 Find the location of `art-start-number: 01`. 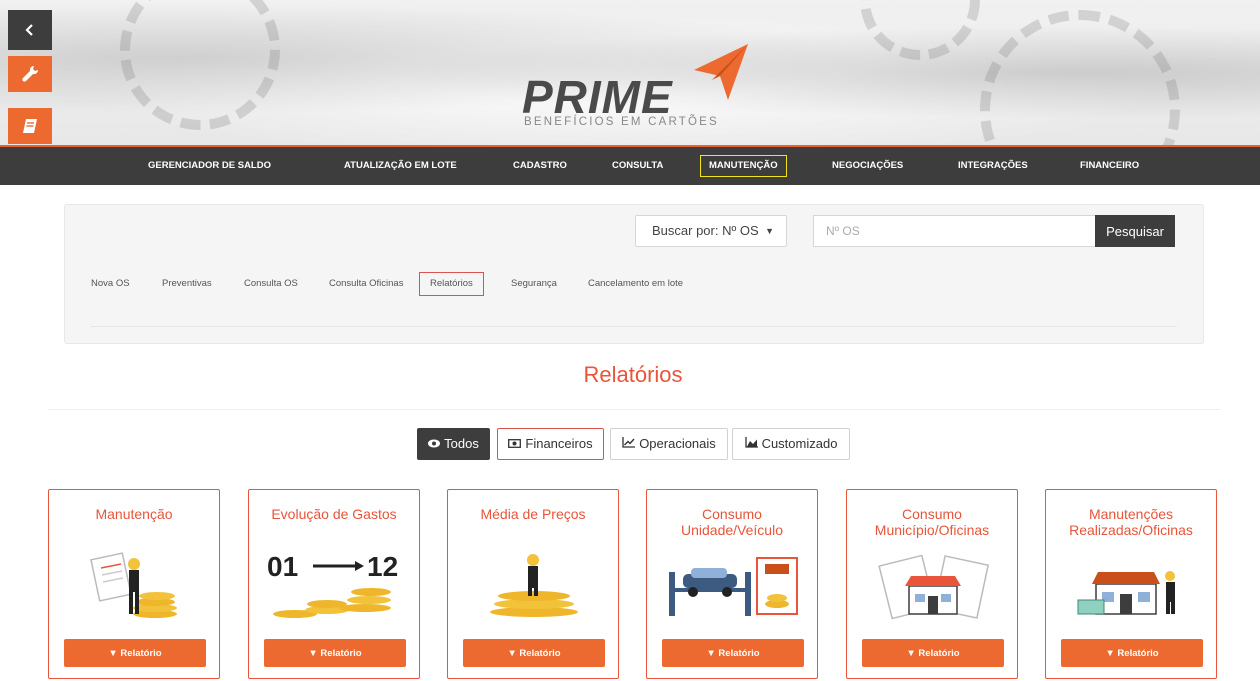

art-start-number: 01 is located at coordinates (282, 566).